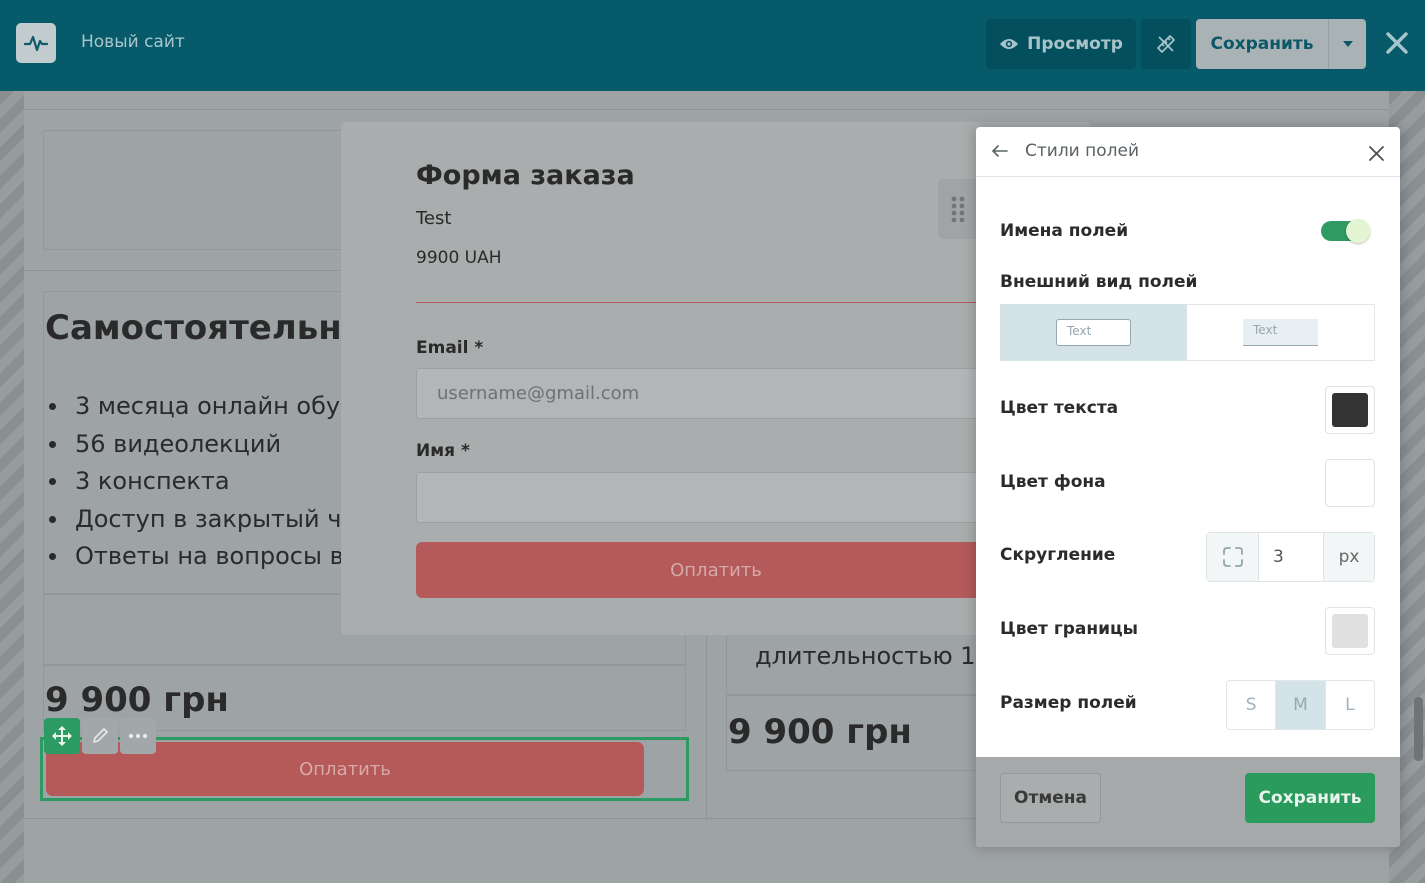  I want to click on move-block-button, so click(62, 736).